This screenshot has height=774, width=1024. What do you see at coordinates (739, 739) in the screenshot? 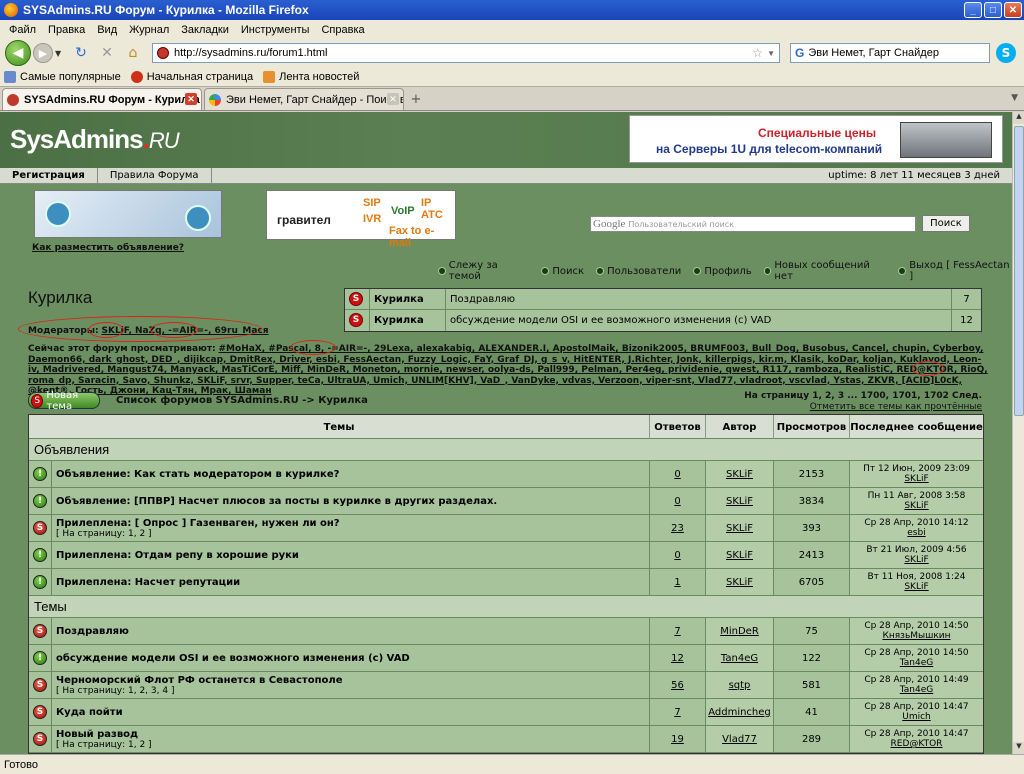
I see `author-link: Vlad77` at bounding box center [739, 739].